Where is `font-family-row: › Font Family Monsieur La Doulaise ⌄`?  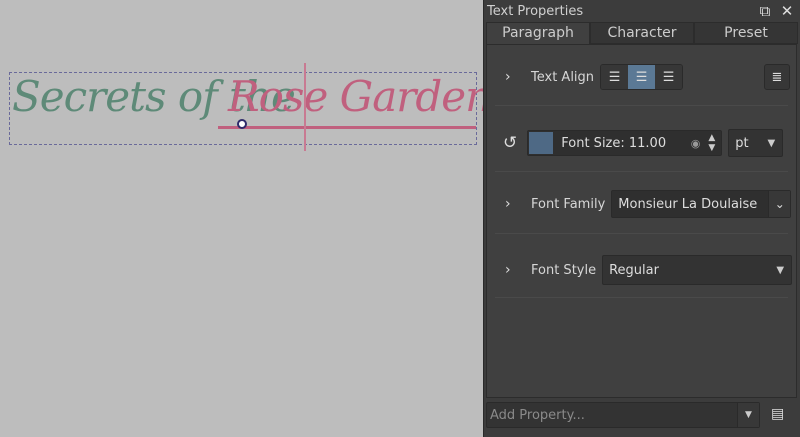
font-family-row: › Font Family Monsieur La Doulaise ⌄ is located at coordinates (641, 204).